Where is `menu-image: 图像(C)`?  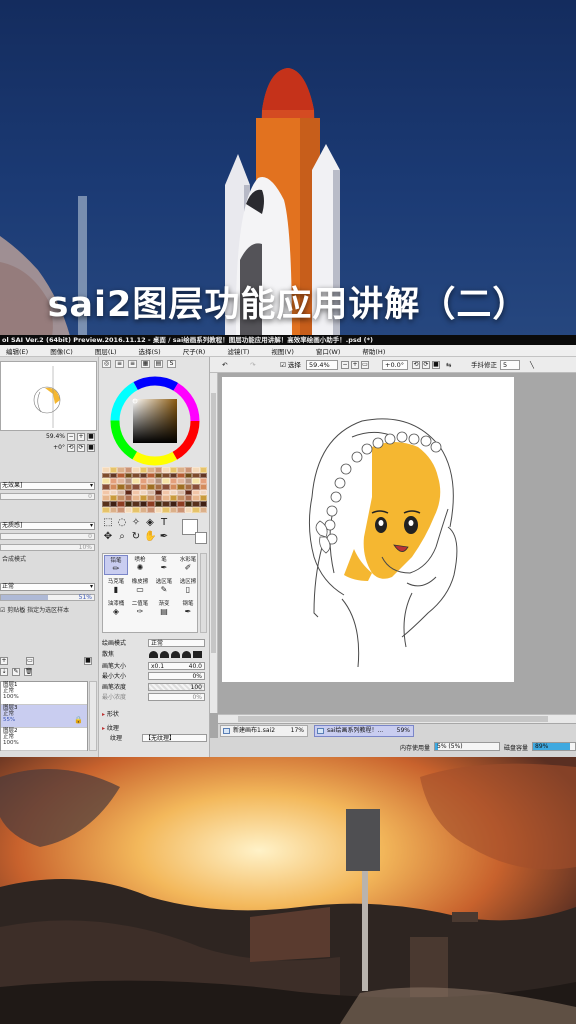 menu-image: 图像(C) is located at coordinates (61, 351).